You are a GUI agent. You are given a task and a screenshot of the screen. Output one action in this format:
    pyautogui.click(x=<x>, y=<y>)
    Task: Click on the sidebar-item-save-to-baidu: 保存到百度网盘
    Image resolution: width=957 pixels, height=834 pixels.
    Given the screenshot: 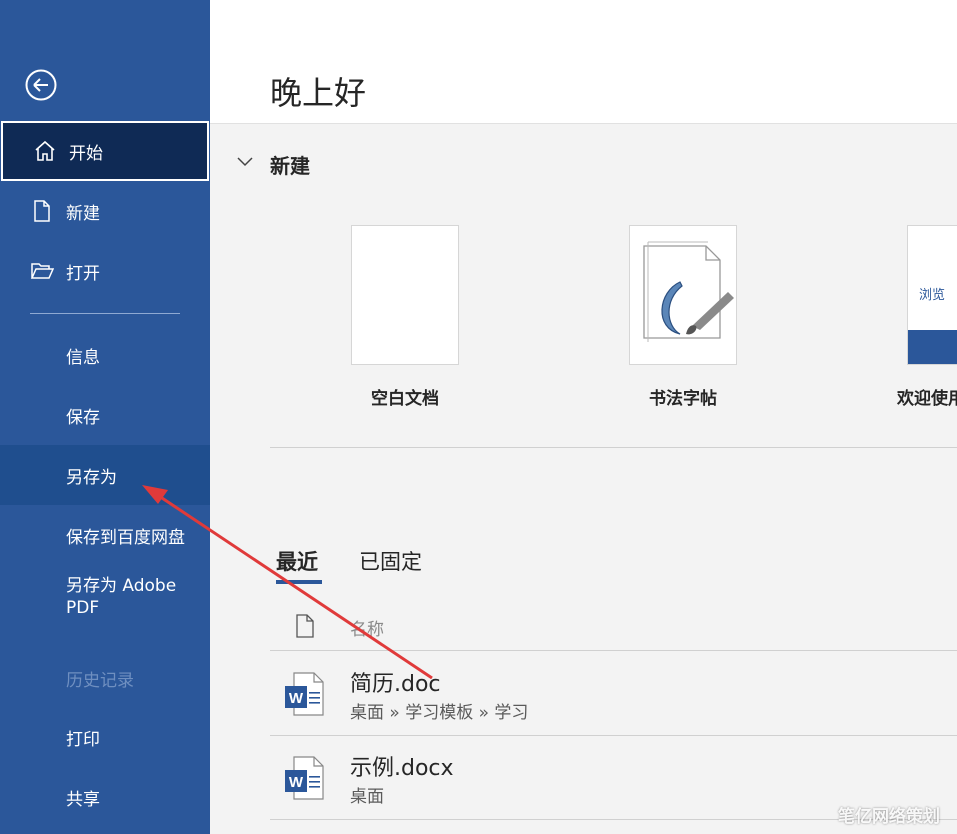 What is the action you would take?
    pyautogui.click(x=105, y=535)
    